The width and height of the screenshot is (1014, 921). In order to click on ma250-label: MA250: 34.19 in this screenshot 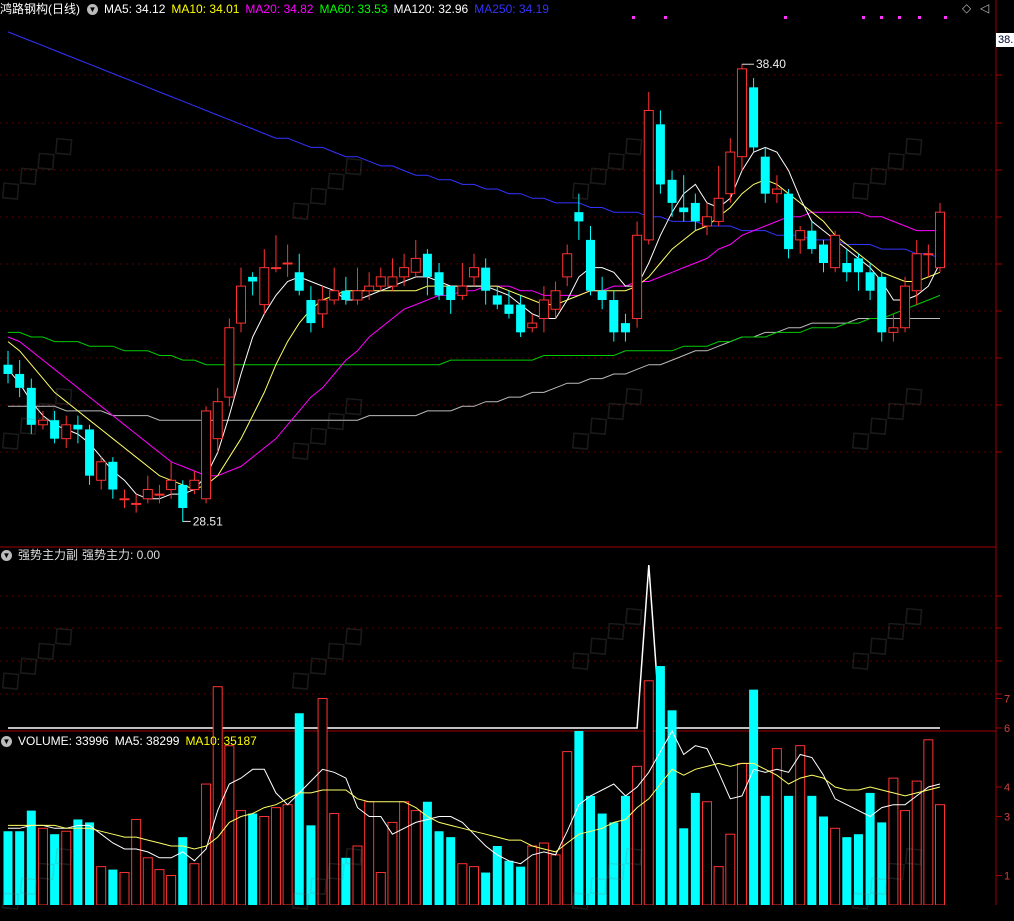, I will do `click(511, 9)`.